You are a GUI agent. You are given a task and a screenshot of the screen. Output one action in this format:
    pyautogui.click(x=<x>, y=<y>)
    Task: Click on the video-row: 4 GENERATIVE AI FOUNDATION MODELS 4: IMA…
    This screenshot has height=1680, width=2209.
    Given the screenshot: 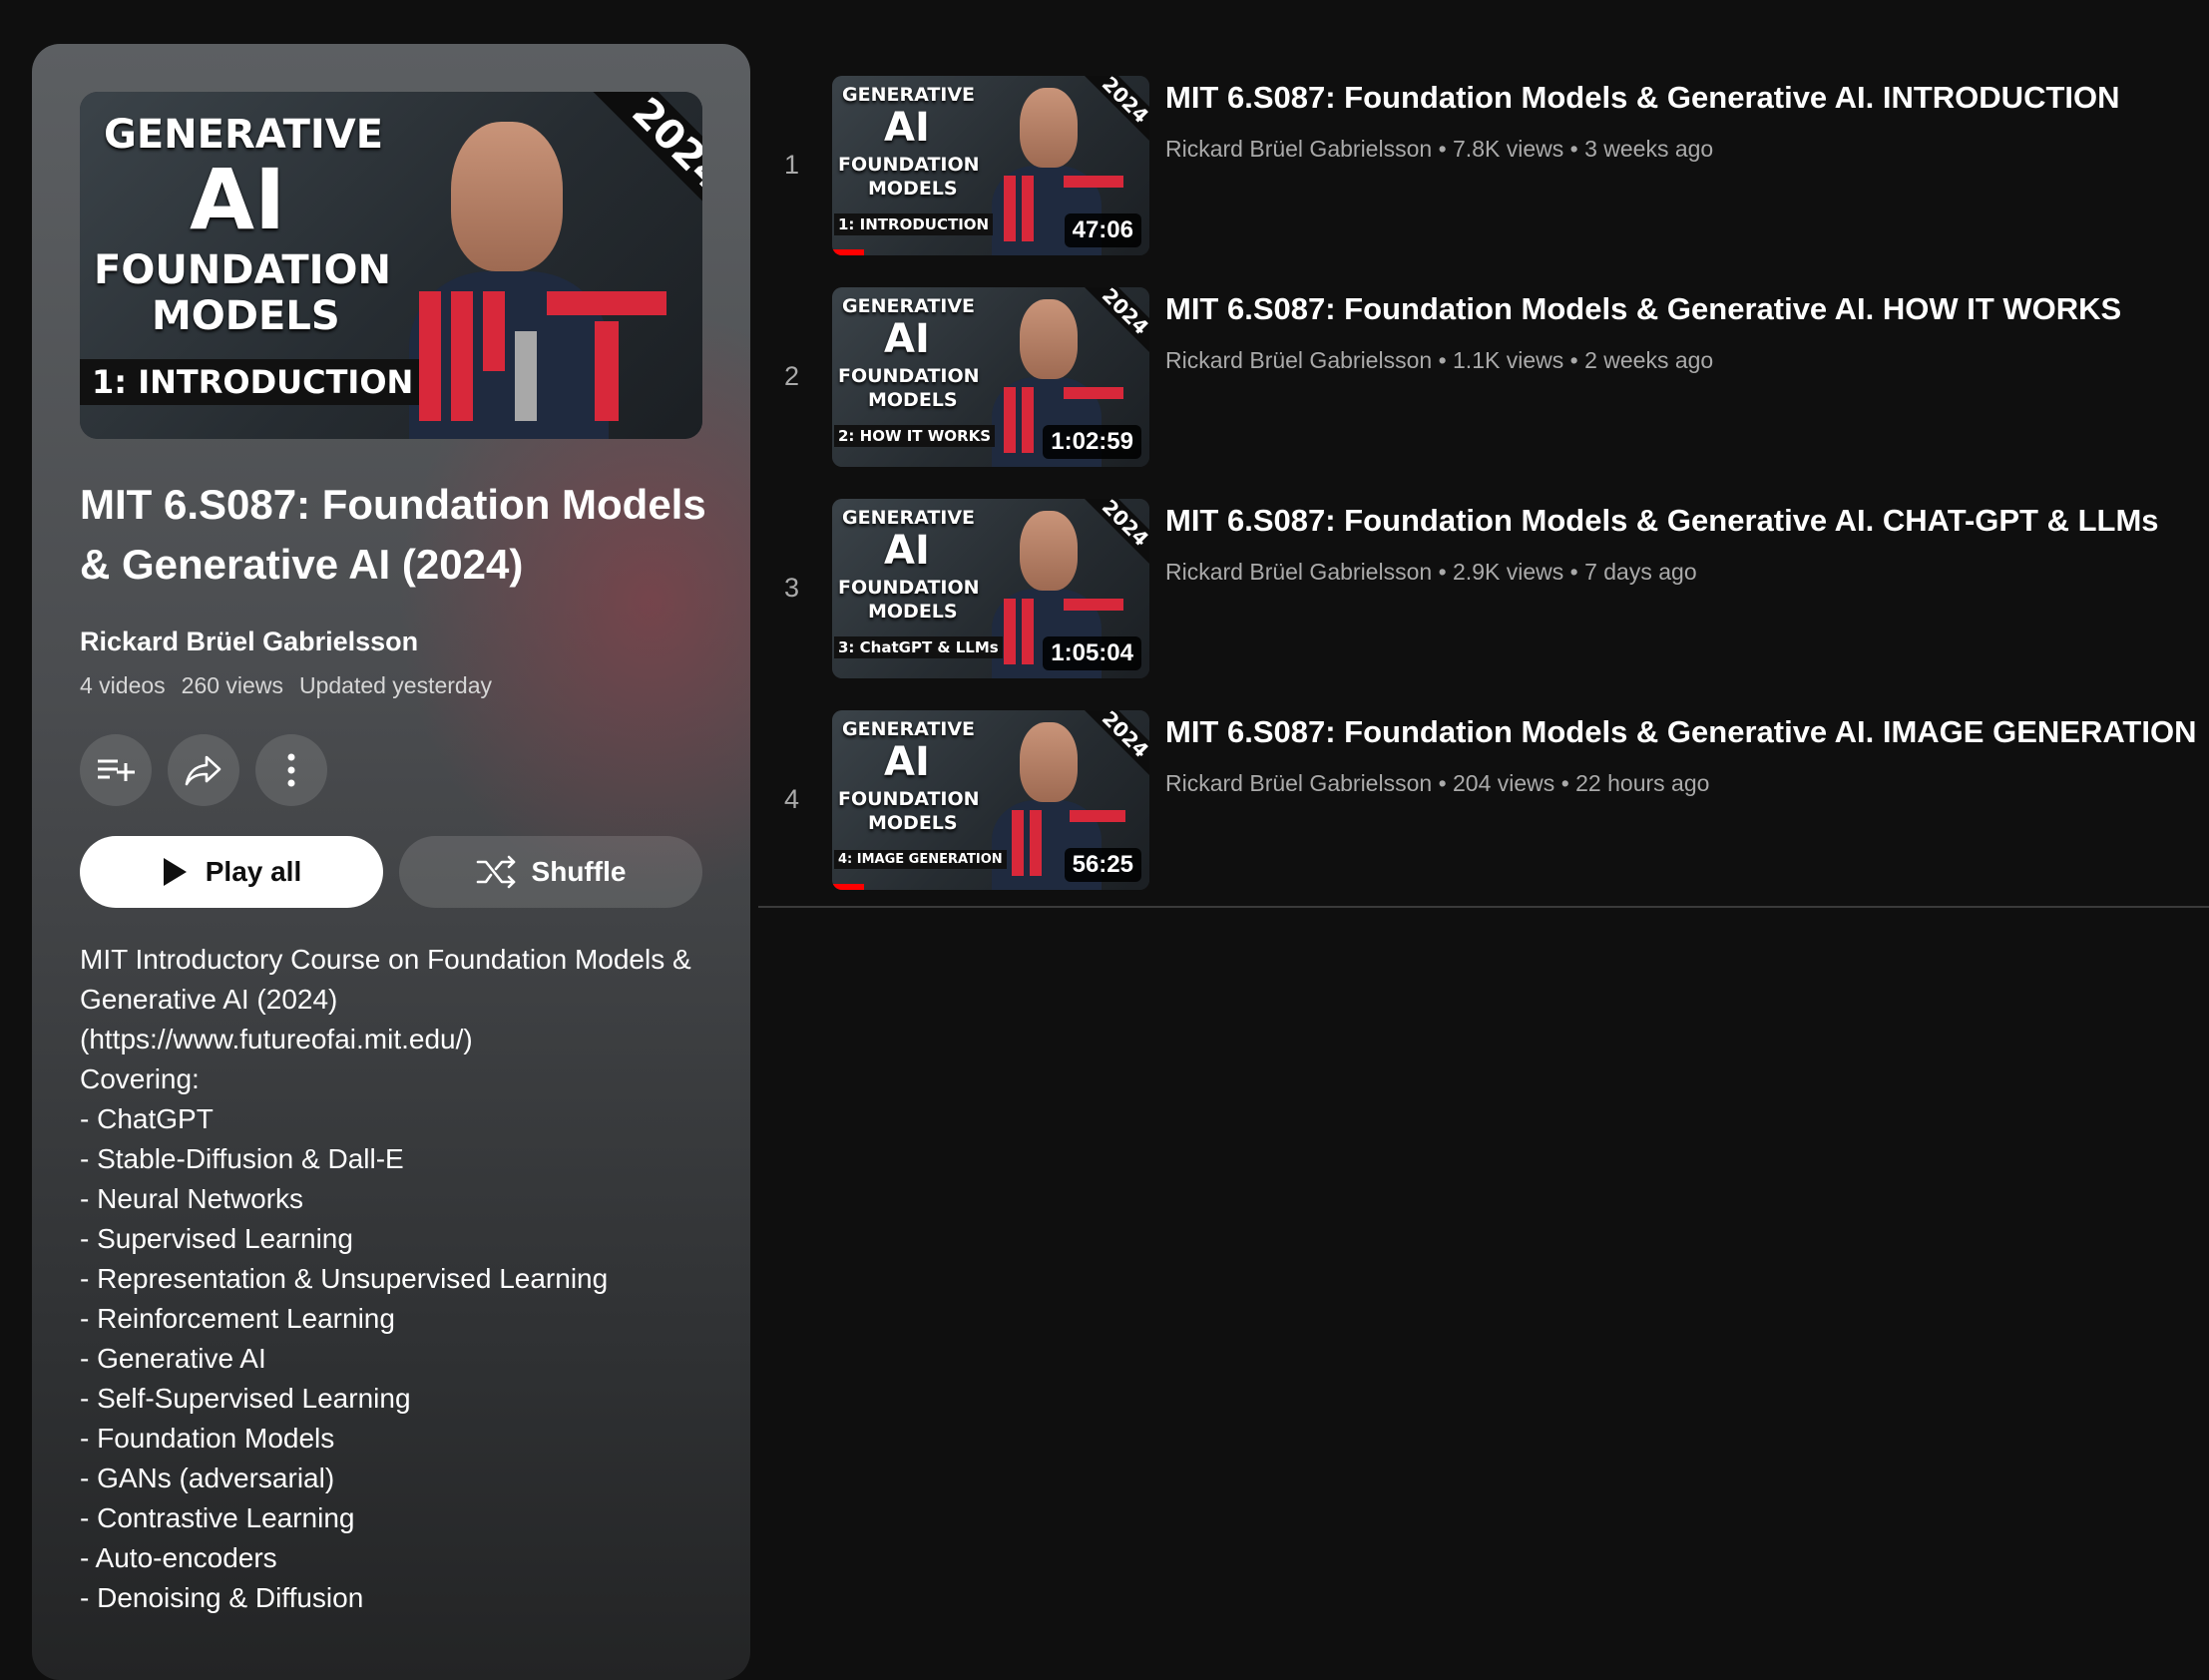 What is the action you would take?
    pyautogui.click(x=1483, y=810)
    